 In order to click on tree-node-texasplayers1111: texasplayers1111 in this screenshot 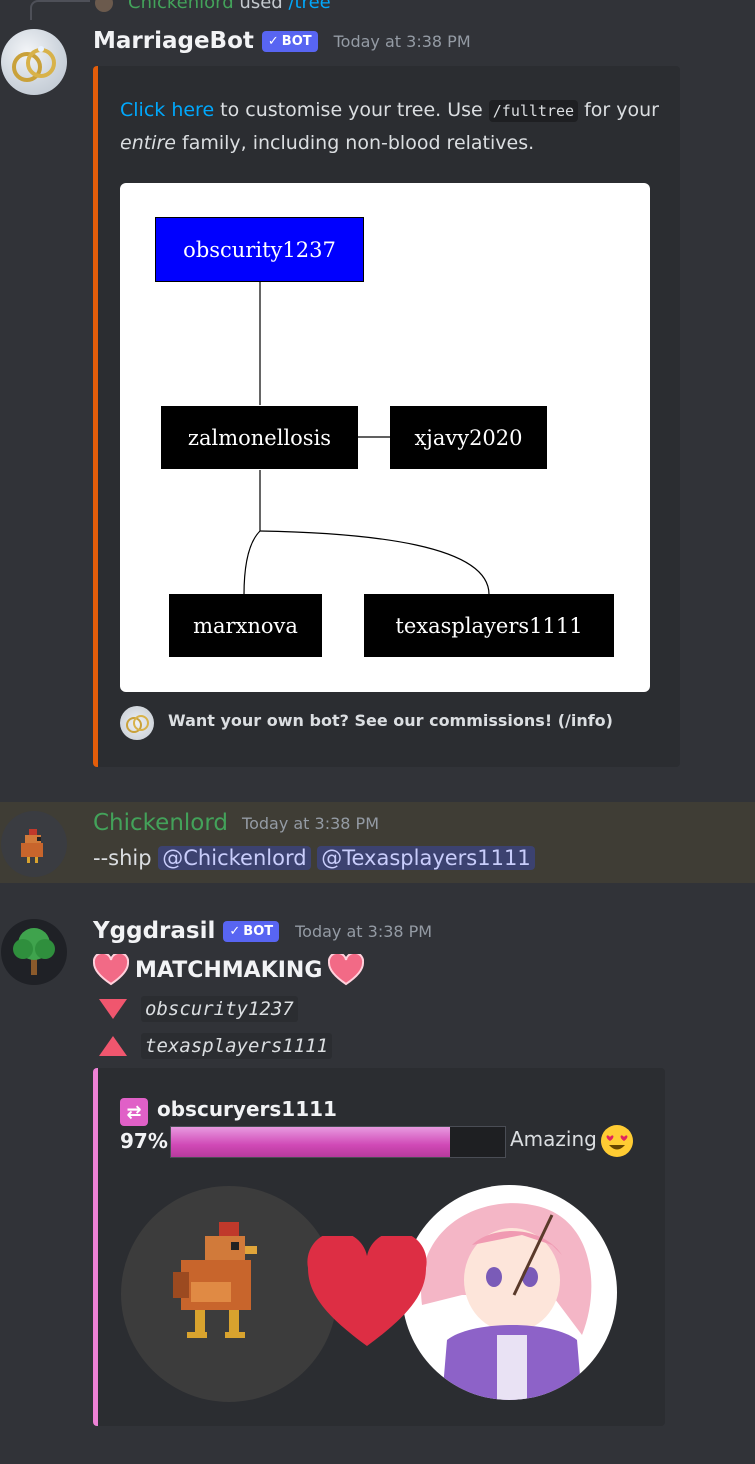, I will do `click(489, 625)`.